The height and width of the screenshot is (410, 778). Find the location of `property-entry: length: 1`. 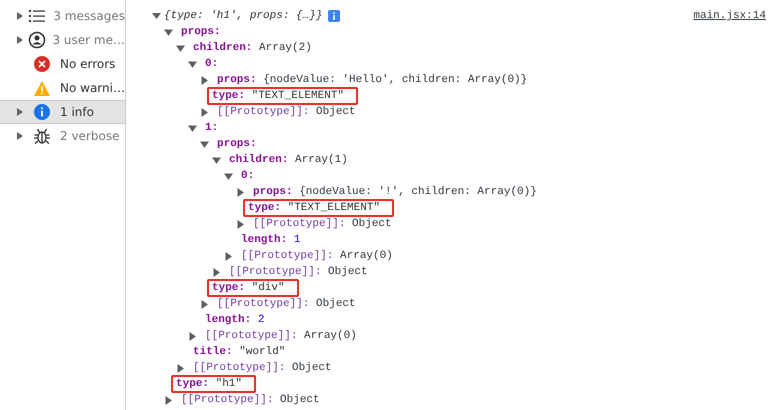

property-entry: length: 1 is located at coordinates (271, 240).